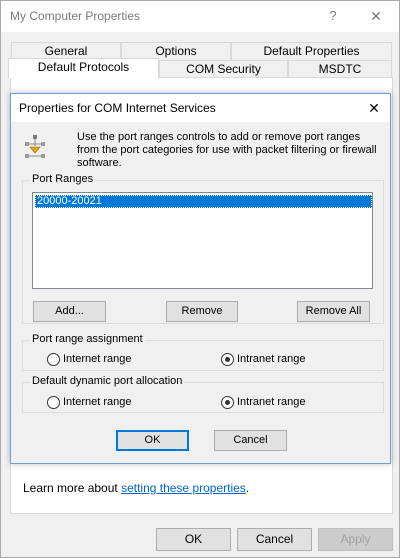 This screenshot has height=558, width=400. What do you see at coordinates (193, 539) in the screenshot?
I see `ok-button: OK` at bounding box center [193, 539].